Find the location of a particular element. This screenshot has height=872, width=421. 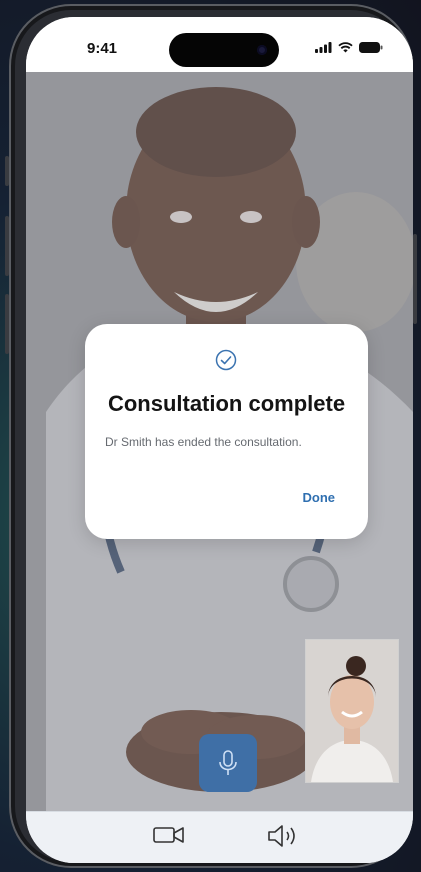

wifi-icon is located at coordinates (345, 47).